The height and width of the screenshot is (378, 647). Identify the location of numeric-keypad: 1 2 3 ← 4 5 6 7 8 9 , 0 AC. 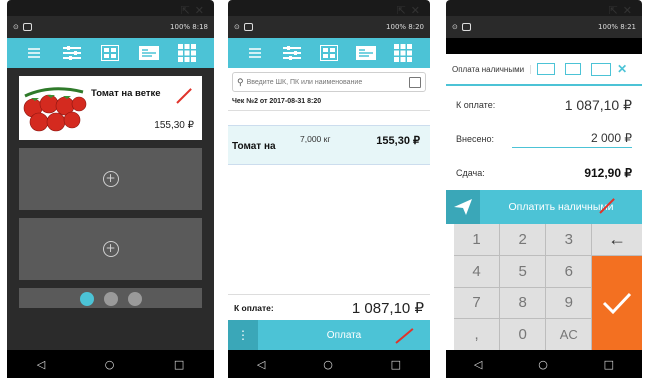
(548, 287).